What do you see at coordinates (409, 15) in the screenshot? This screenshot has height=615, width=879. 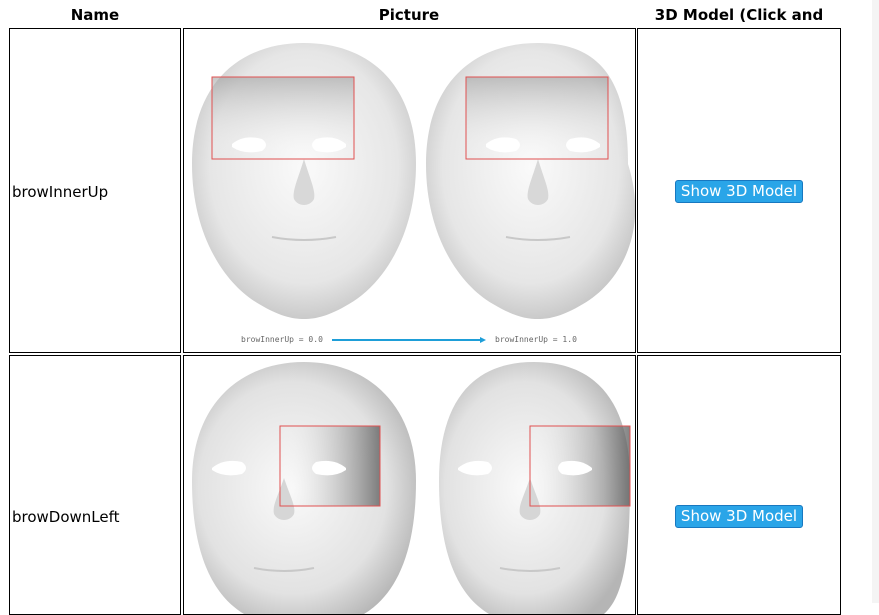 I see `column-header-picture: Picture` at bounding box center [409, 15].